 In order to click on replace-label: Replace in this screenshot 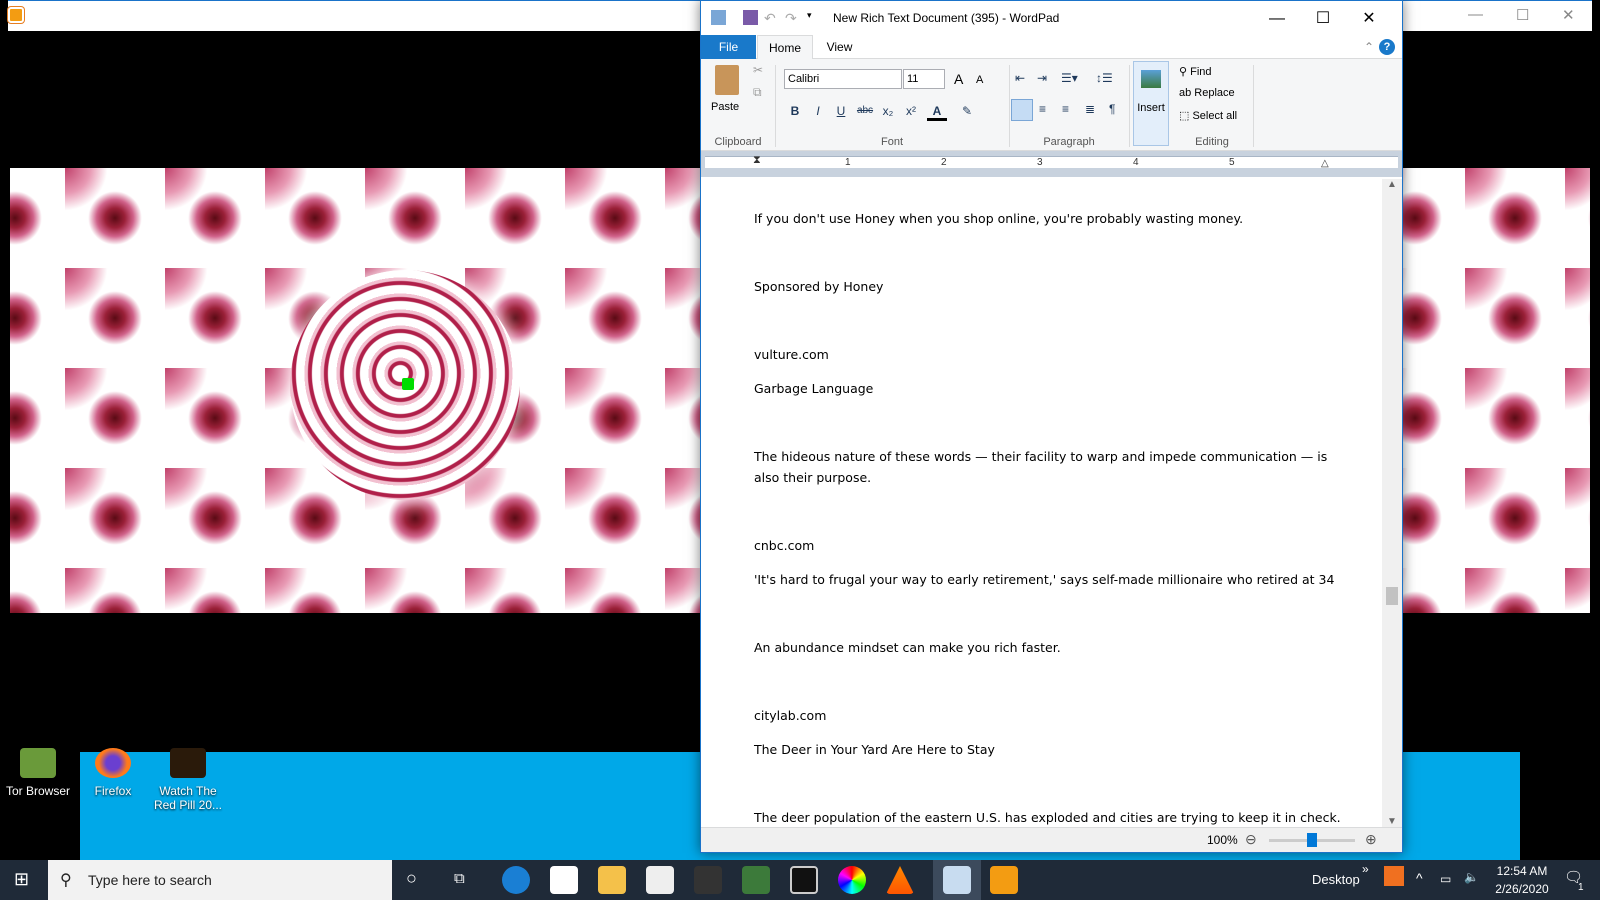, I will do `click(1214, 93)`.